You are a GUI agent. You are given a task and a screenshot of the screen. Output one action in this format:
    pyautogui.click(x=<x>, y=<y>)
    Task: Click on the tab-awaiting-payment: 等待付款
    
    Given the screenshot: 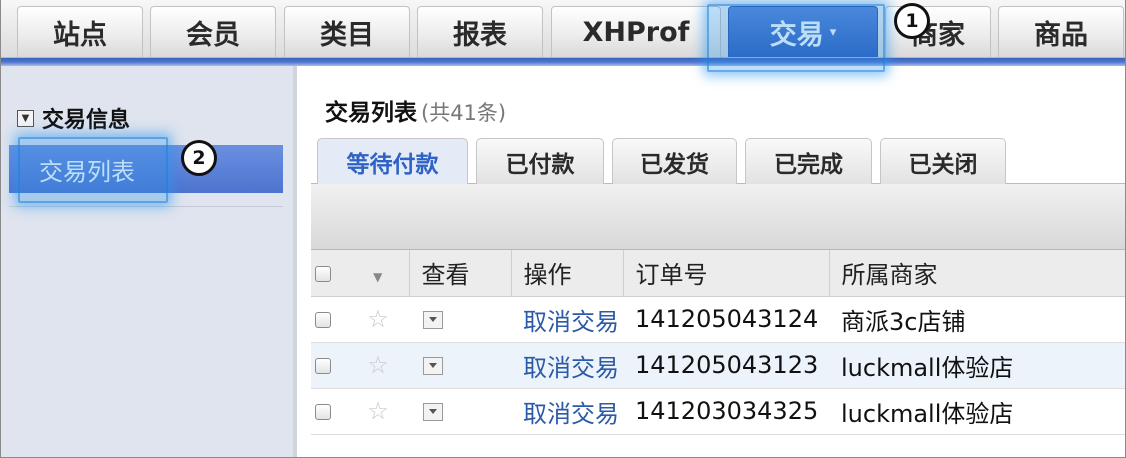 What is the action you would take?
    pyautogui.click(x=392, y=161)
    